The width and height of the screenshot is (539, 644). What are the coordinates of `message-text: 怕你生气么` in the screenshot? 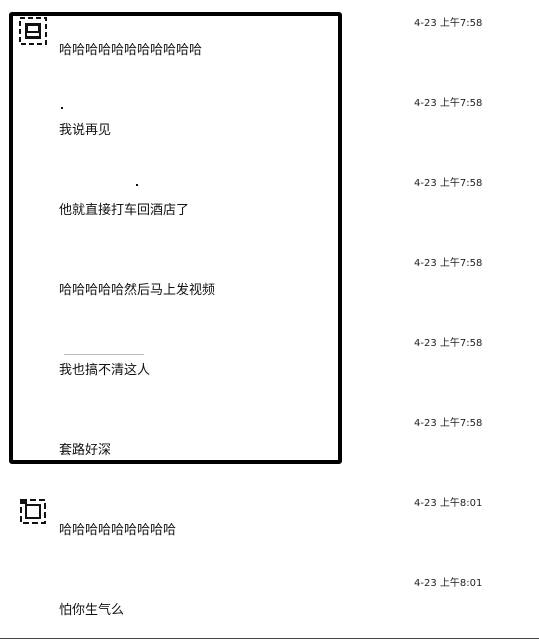 It's located at (92, 610).